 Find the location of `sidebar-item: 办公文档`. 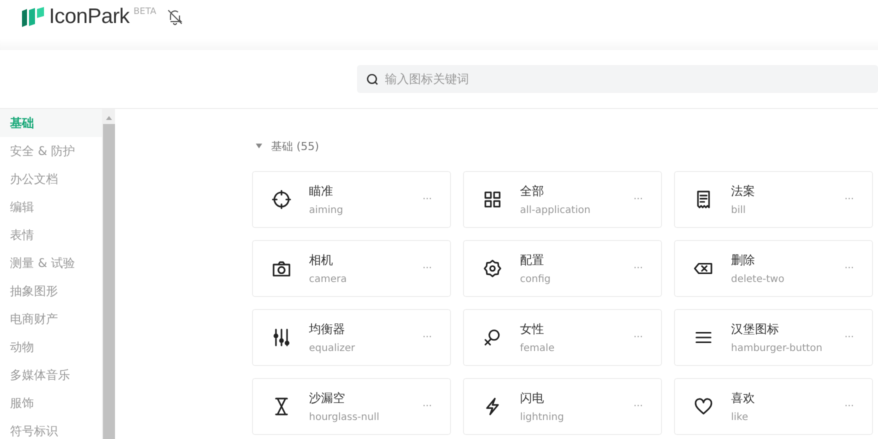

sidebar-item: 办公文档 is located at coordinates (51, 179).